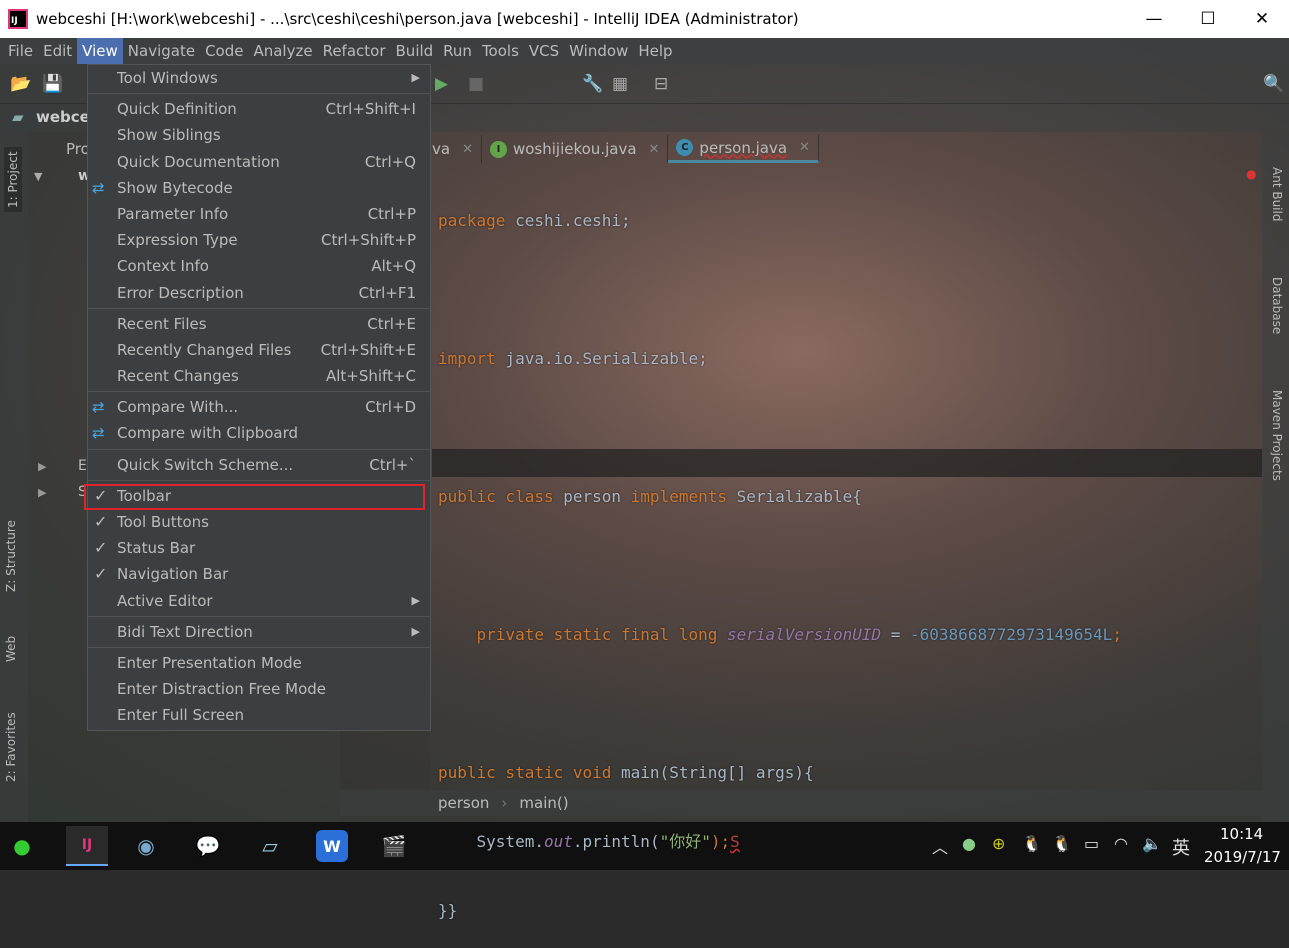 The height and width of the screenshot is (948, 1289). I want to click on ant-build-tool-tab: Ant Build, so click(1277, 194).